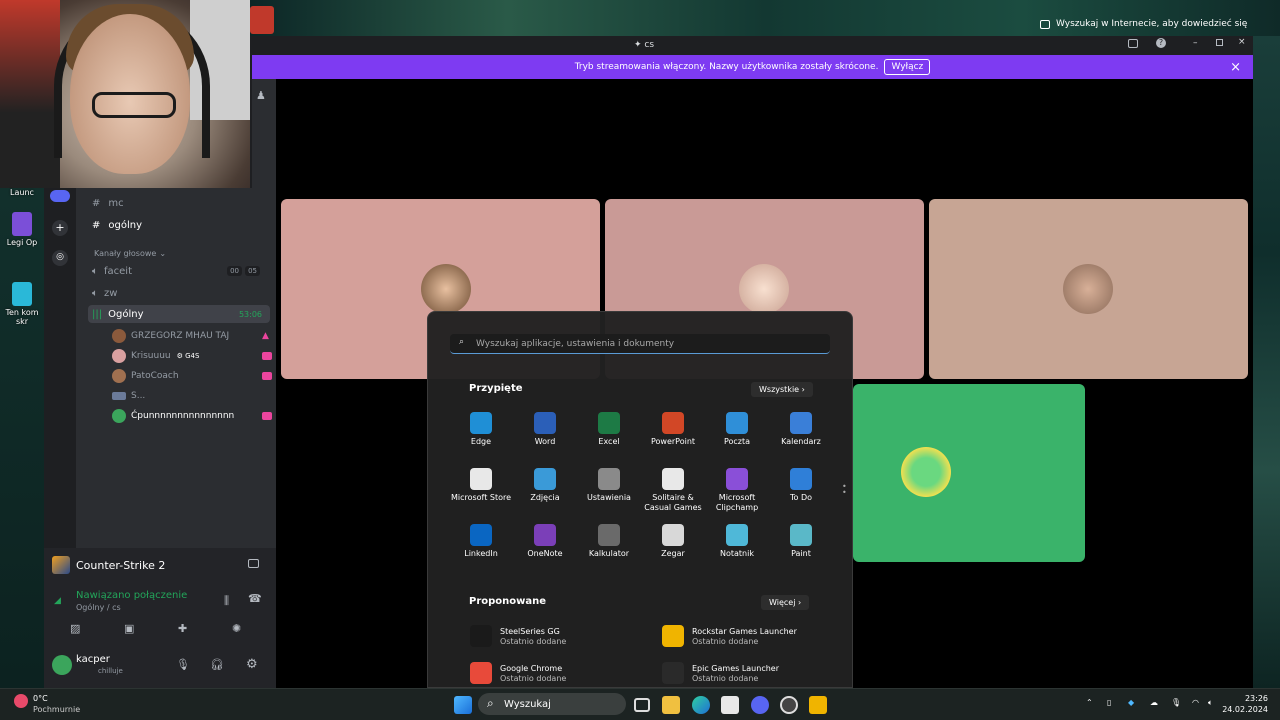 Image resolution: width=1280 pixels, height=720 pixels. What do you see at coordinates (98, 607) in the screenshot?
I see `voice-channel-link: Ogólny / cs` at bounding box center [98, 607].